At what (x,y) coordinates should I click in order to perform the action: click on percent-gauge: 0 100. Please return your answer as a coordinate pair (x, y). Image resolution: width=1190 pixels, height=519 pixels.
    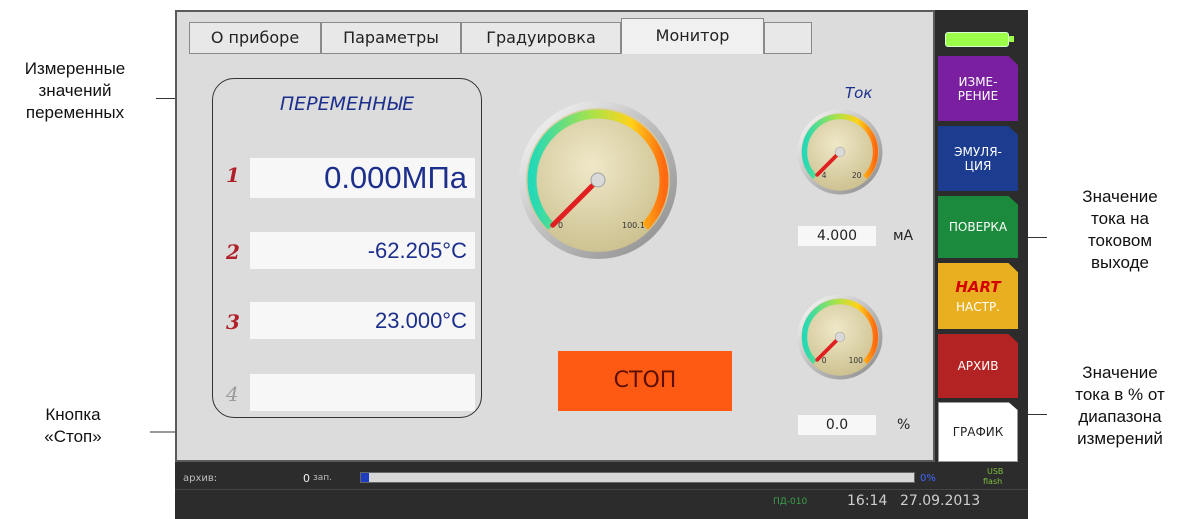
    Looking at the image, I should click on (840, 337).